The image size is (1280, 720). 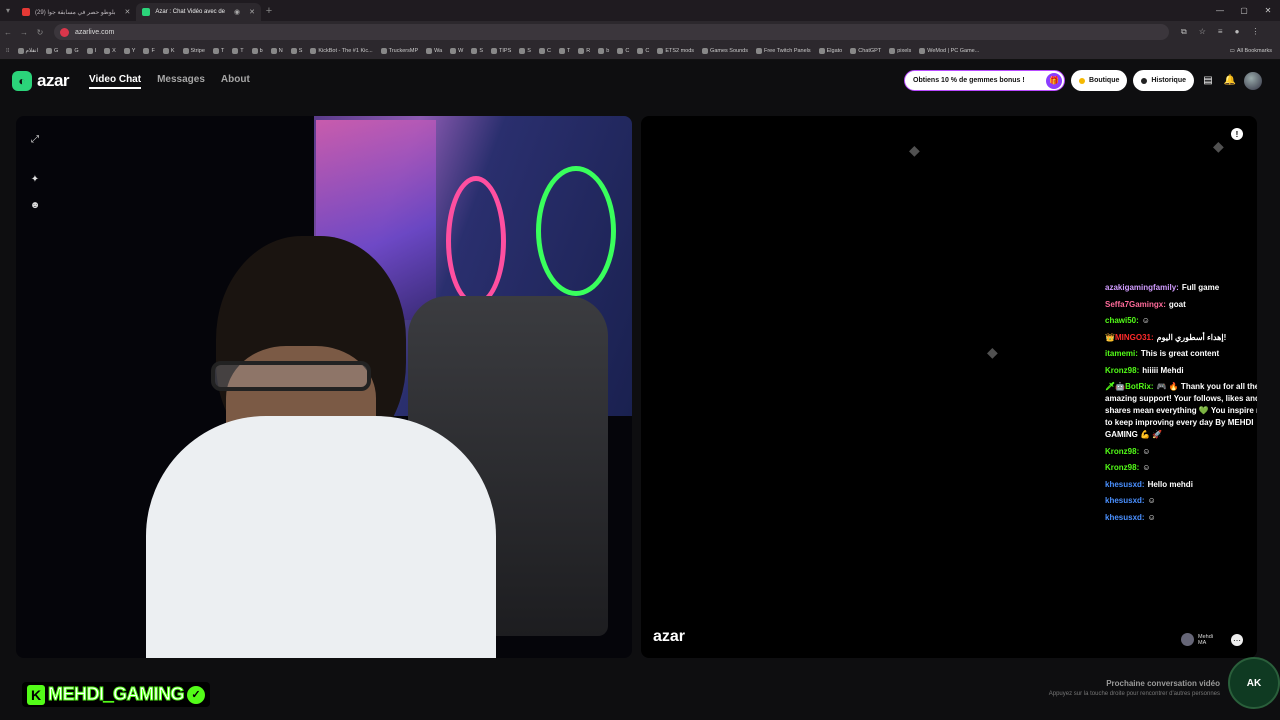 What do you see at coordinates (611, 32) in the screenshot?
I see `url-field: azarlive.com` at bounding box center [611, 32].